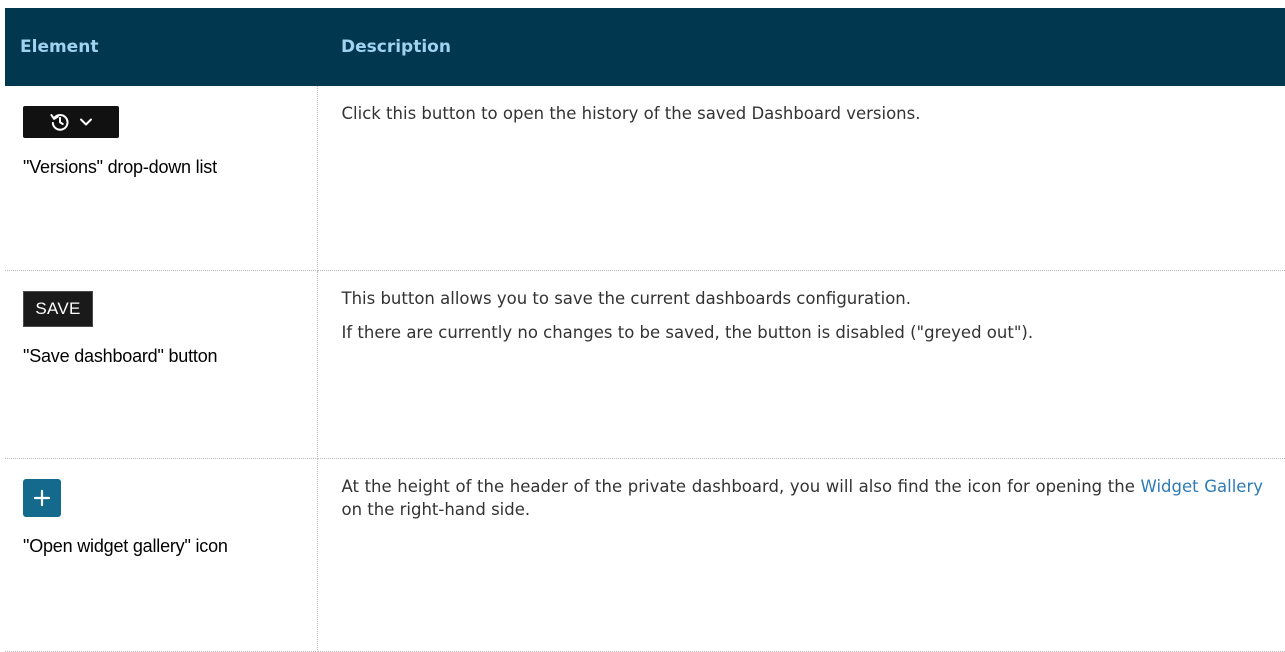  Describe the element at coordinates (71, 122) in the screenshot. I see `versions-dropdown-button` at that location.